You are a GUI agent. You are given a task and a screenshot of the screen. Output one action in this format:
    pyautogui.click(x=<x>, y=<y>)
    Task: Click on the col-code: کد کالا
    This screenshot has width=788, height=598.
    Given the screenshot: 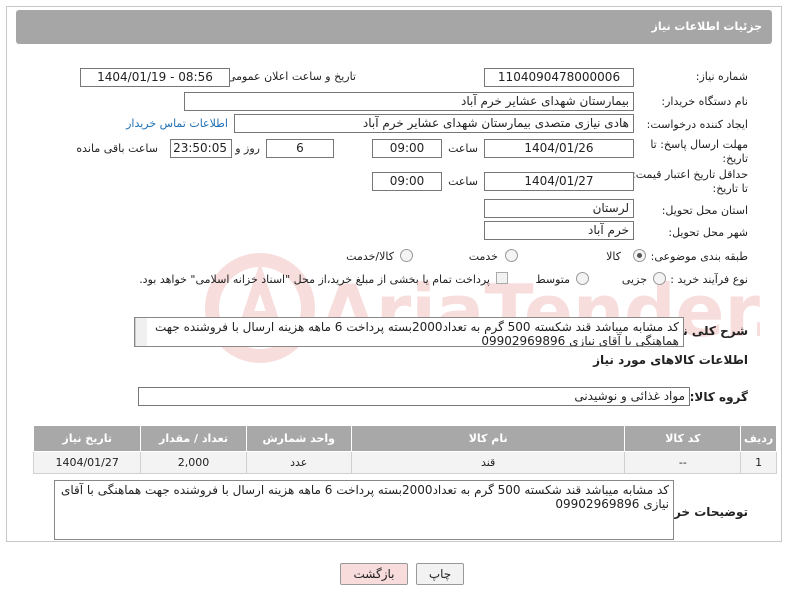 What is the action you would take?
    pyautogui.click(x=683, y=438)
    